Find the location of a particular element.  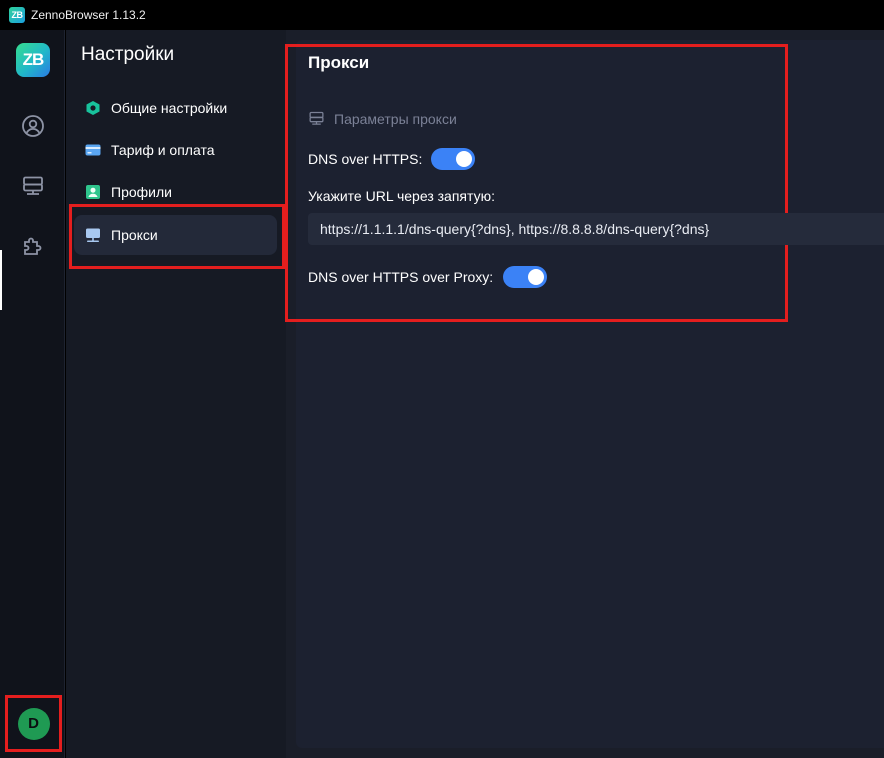

proxy-params-heading: Параметры прокси is located at coordinates (382, 118).